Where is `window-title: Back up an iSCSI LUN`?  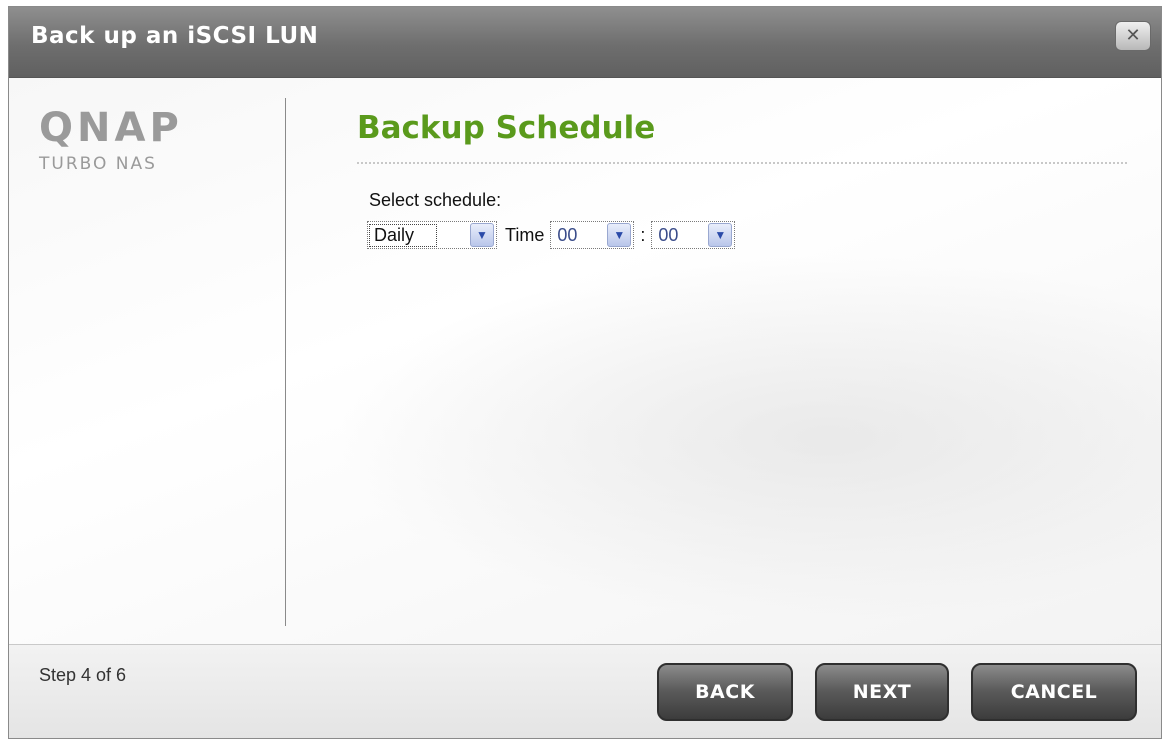 window-title: Back up an iSCSI LUN is located at coordinates (175, 36).